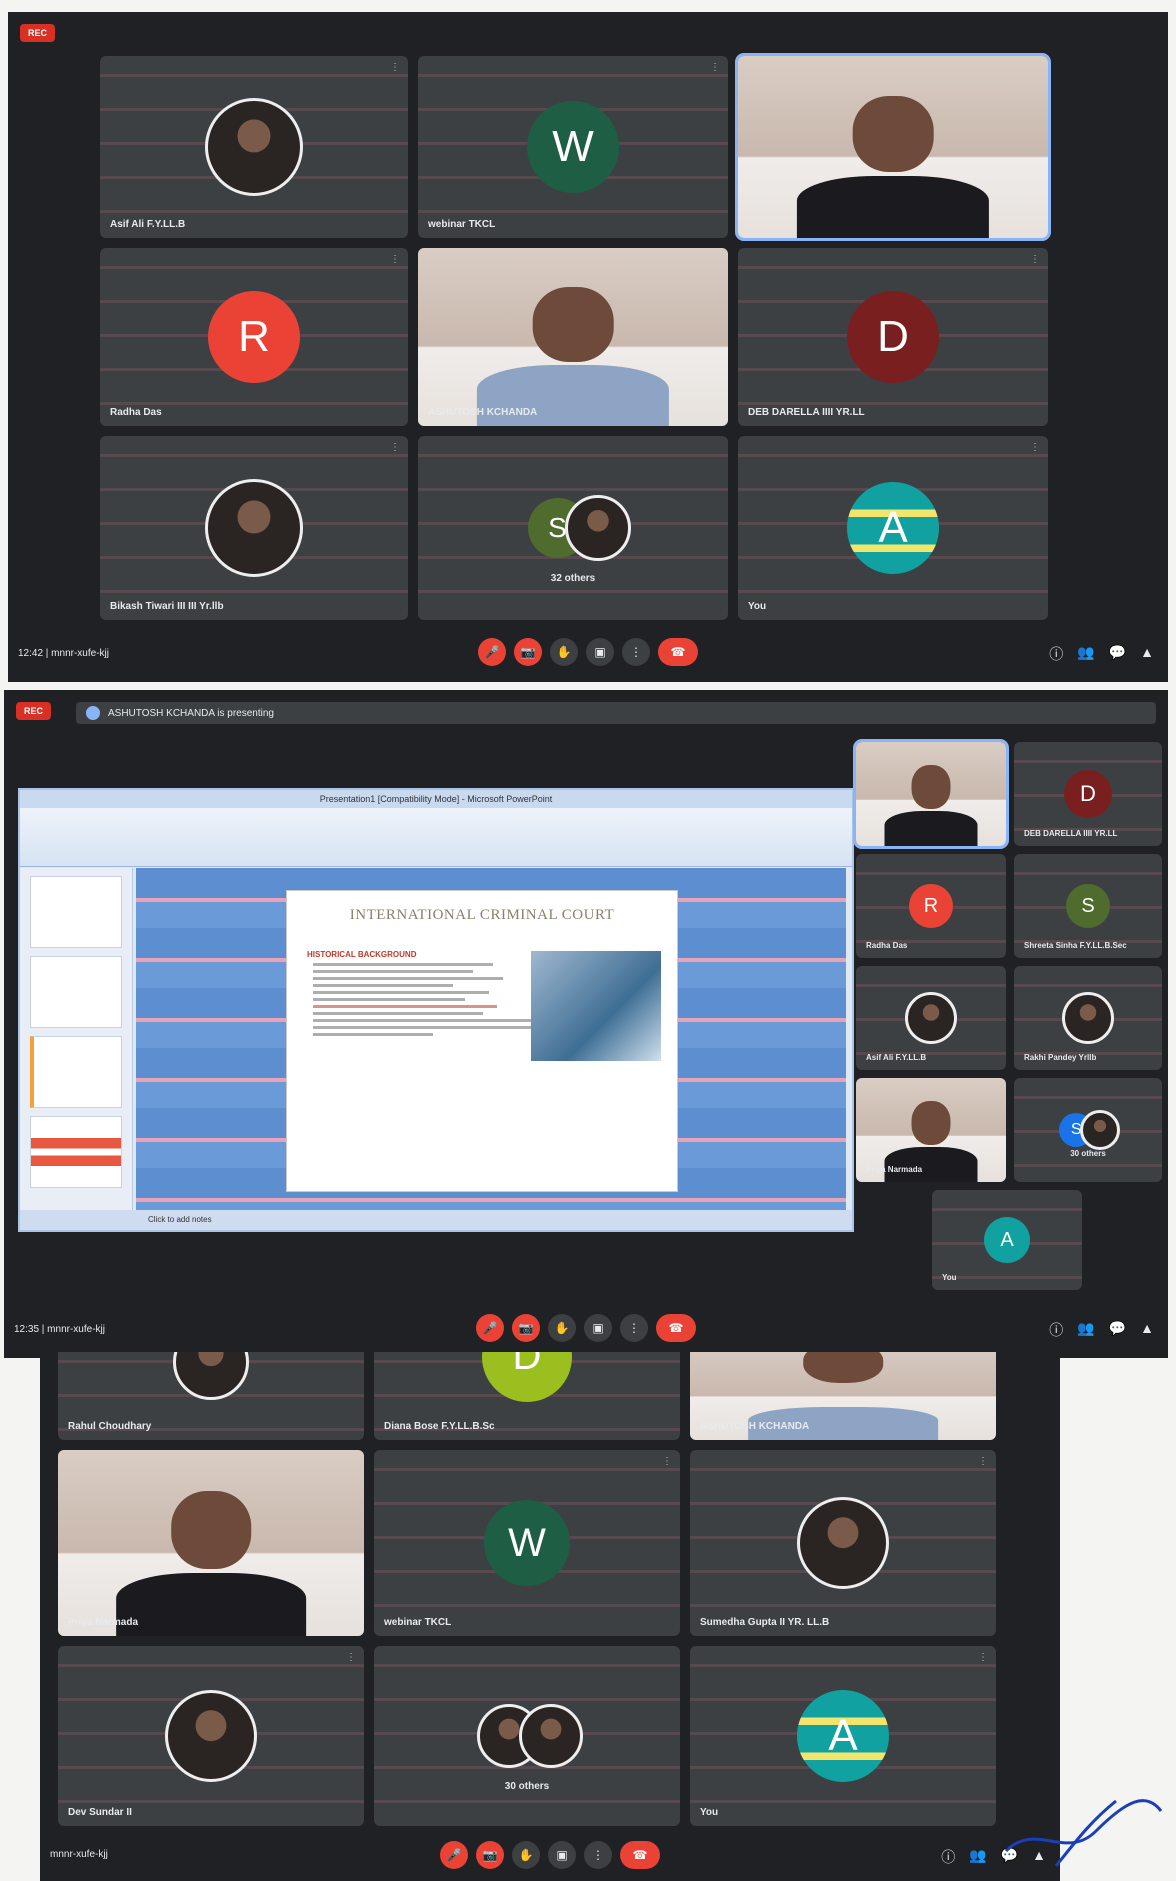  What do you see at coordinates (79, 1854) in the screenshot?
I see `meeting-code: mnnr-xufe-kjj` at bounding box center [79, 1854].